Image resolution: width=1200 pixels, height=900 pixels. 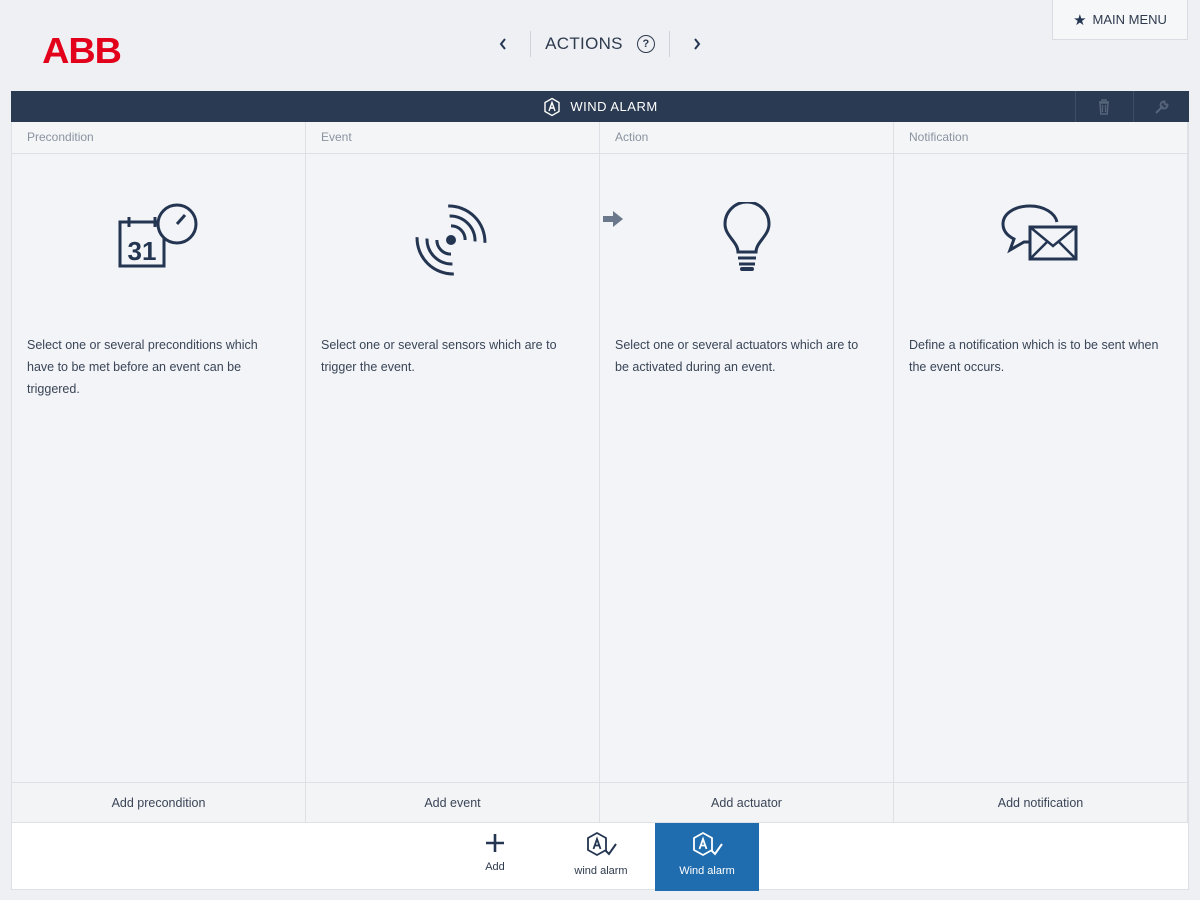 What do you see at coordinates (1162, 107) in the screenshot?
I see `wrench-icon` at bounding box center [1162, 107].